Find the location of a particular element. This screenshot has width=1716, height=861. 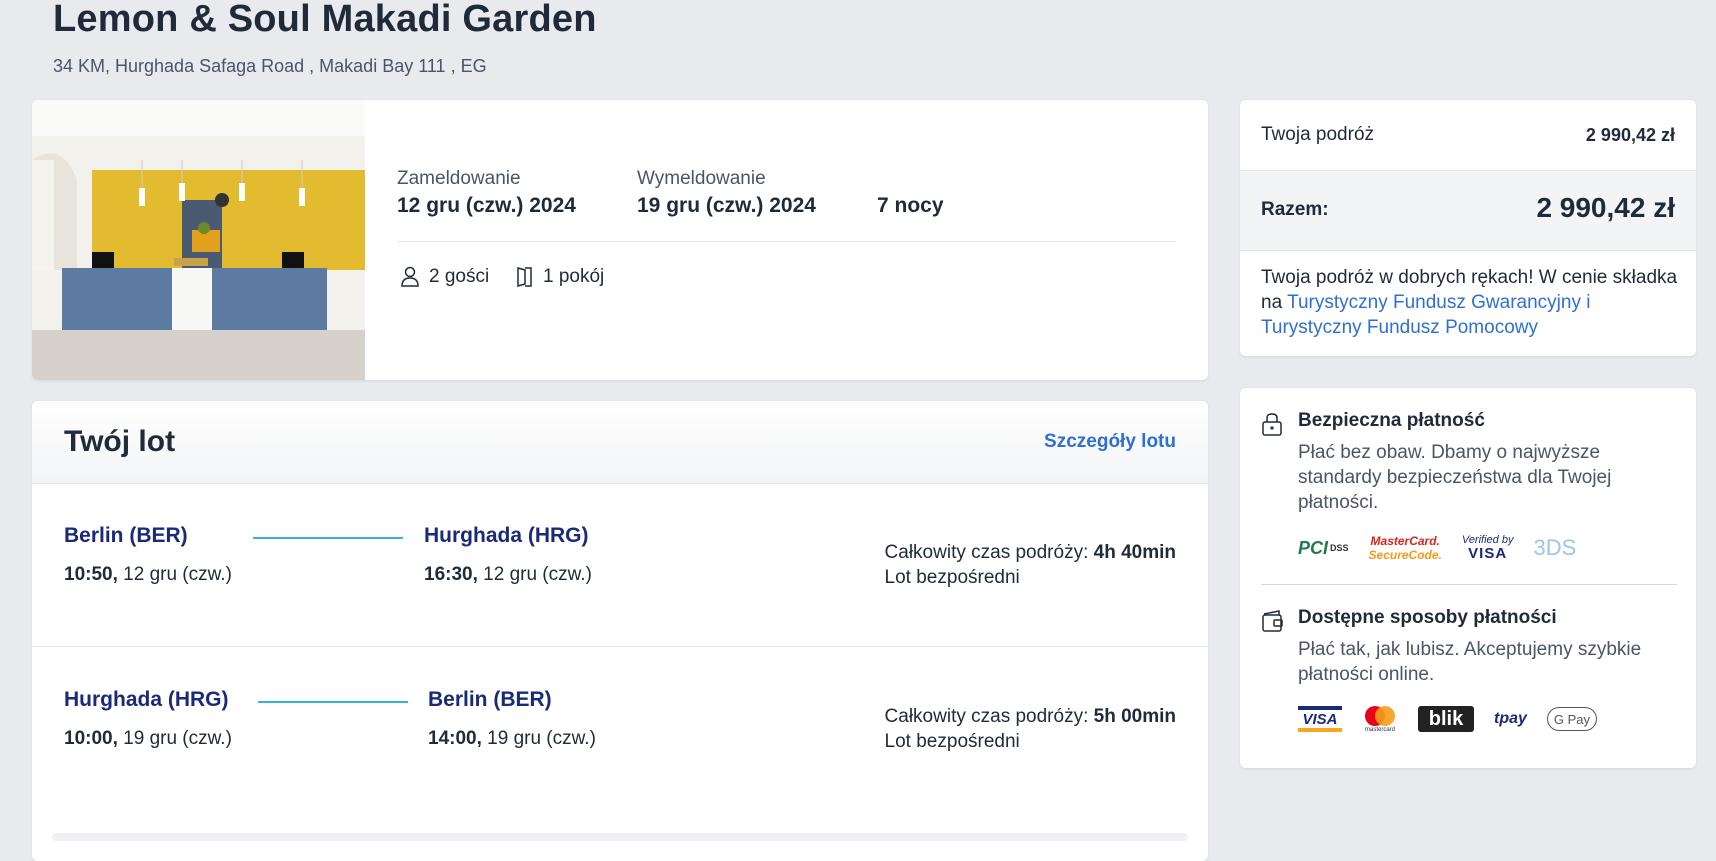

checkout-value: 19 gru (czw.) 2024 is located at coordinates (726, 205).